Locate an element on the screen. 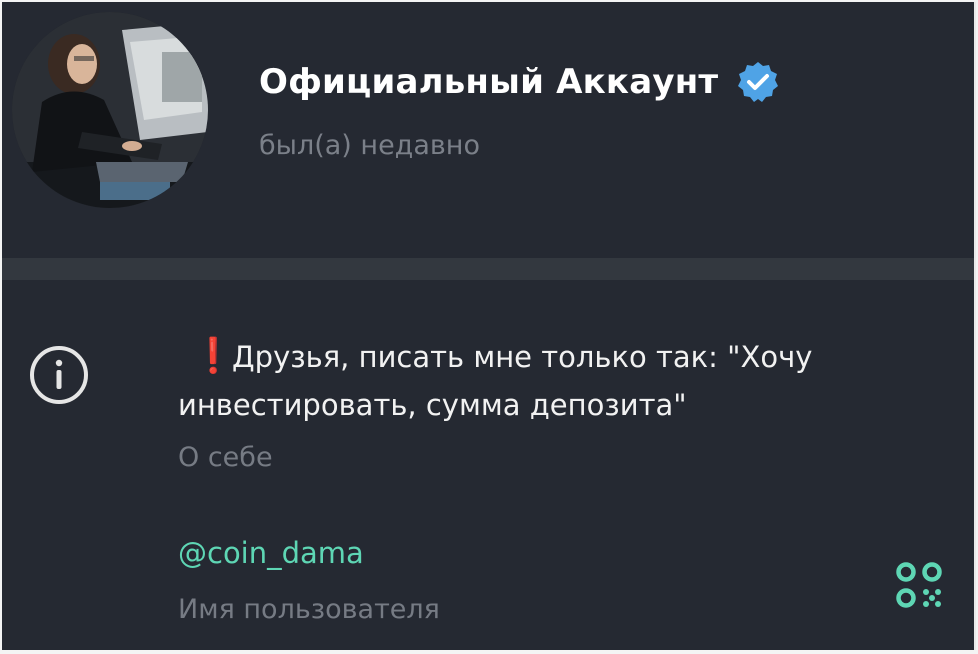  avatar-photo is located at coordinates (110, 110).